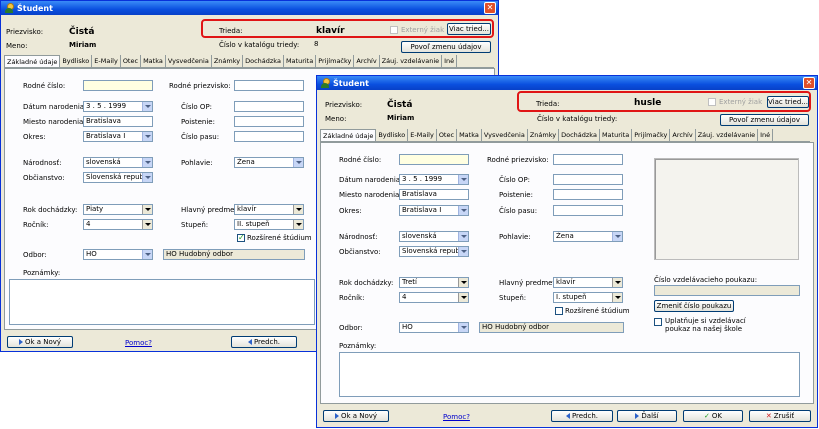 The width and height of the screenshot is (819, 429). I want to click on ok-button: ✓ OK, so click(713, 416).